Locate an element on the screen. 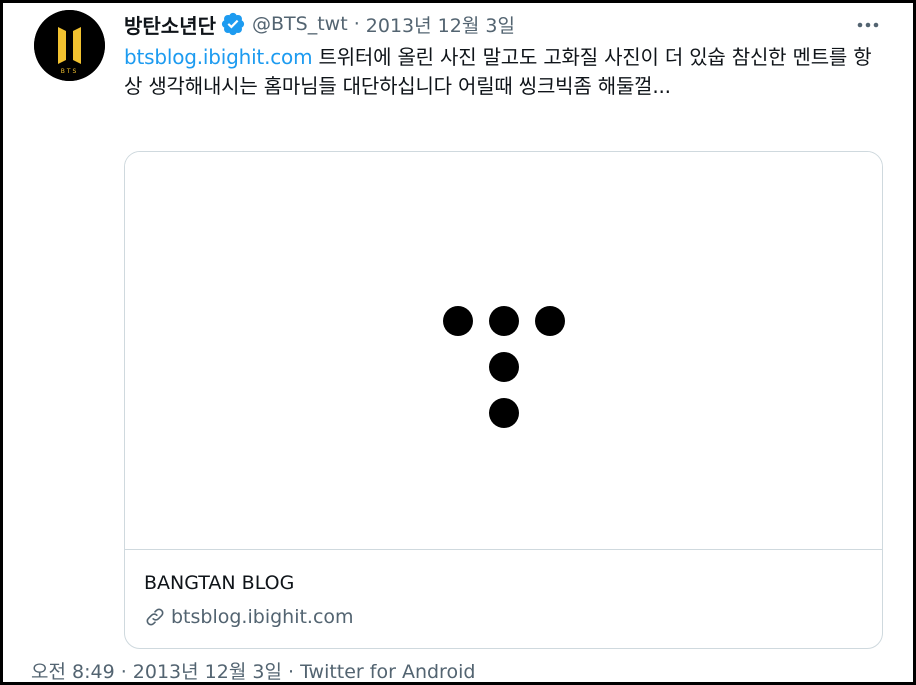 The image size is (916, 685). avatar-text: BTS is located at coordinates (70, 71).